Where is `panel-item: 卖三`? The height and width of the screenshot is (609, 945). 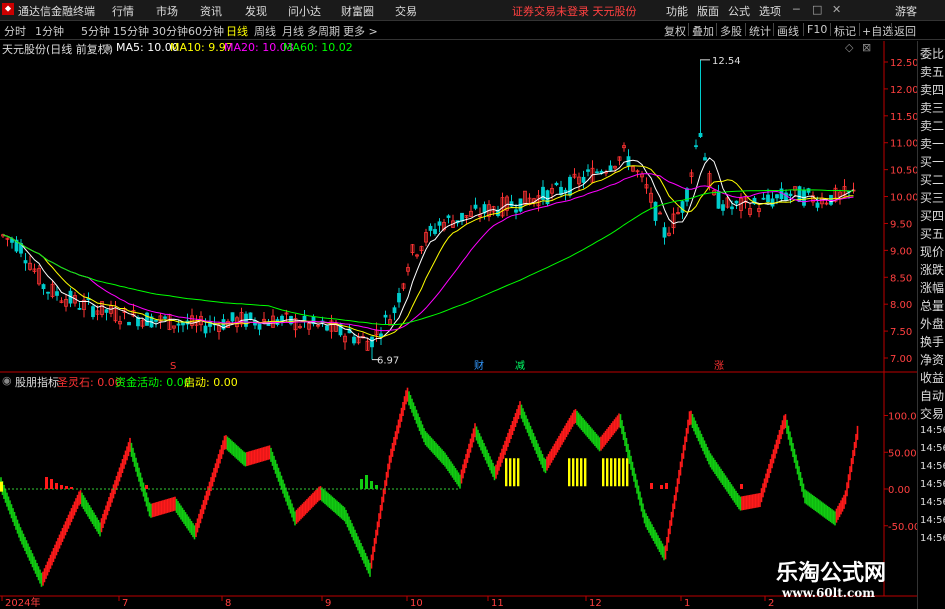
panel-item: 卖三 is located at coordinates (932, 108).